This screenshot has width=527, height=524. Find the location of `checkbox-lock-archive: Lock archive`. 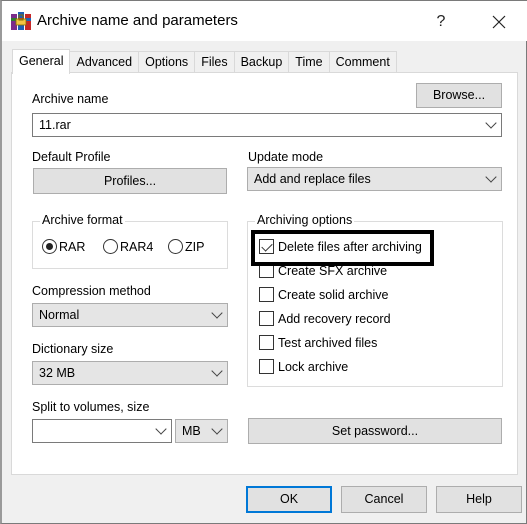

checkbox-lock-archive: Lock archive is located at coordinates (303, 366).